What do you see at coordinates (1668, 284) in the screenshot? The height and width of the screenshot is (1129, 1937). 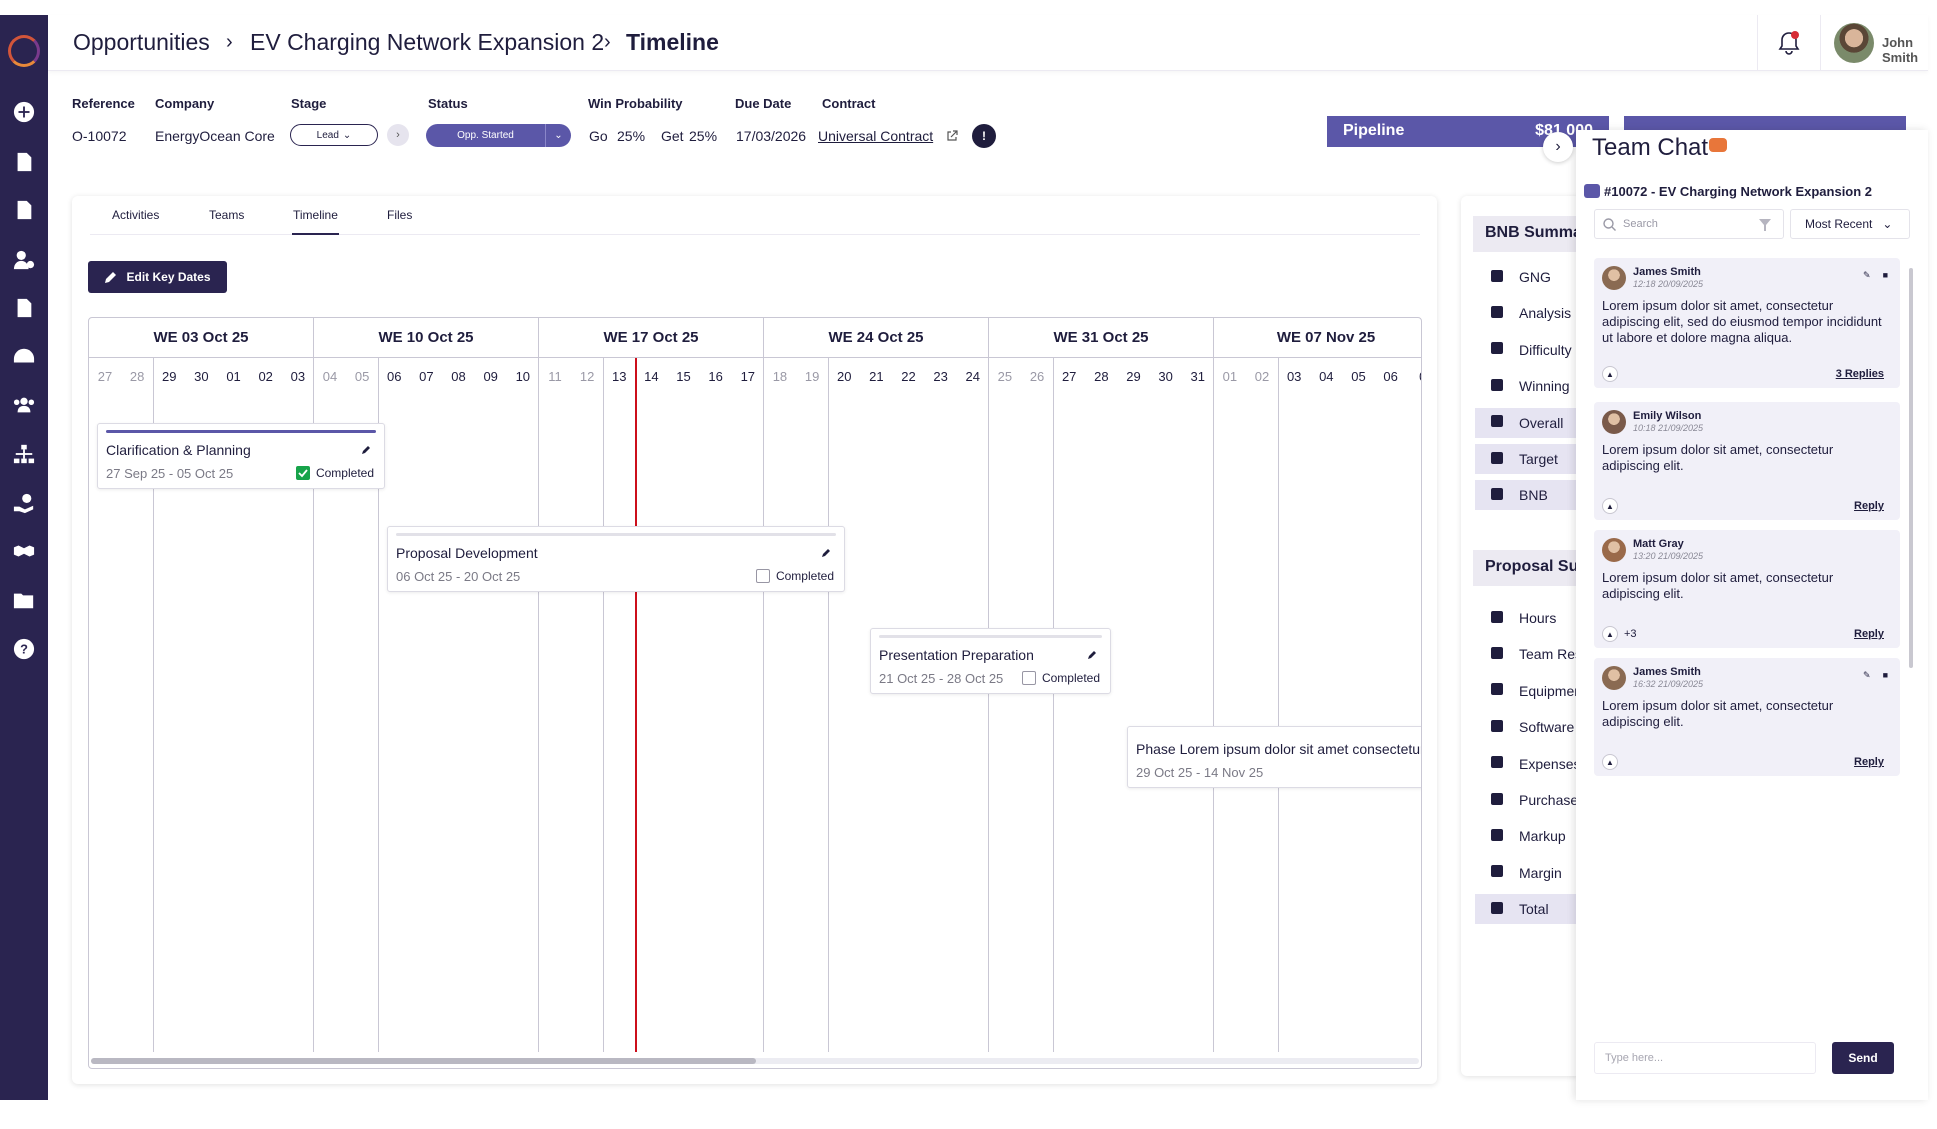 I see `message-time: 12:18 20/09/2025` at bounding box center [1668, 284].